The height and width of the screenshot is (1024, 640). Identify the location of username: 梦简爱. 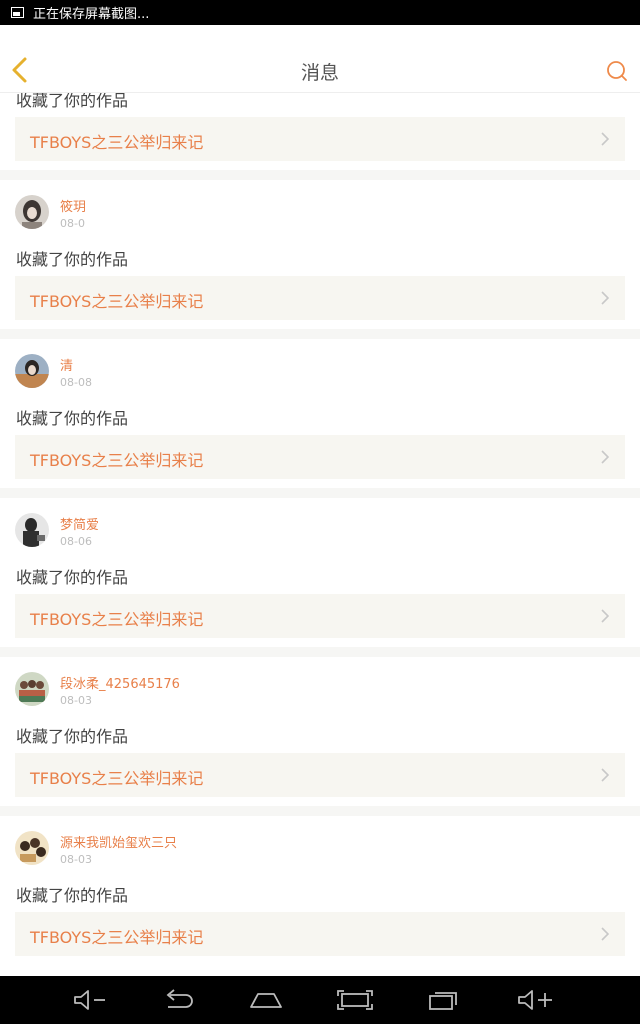
(79, 523).